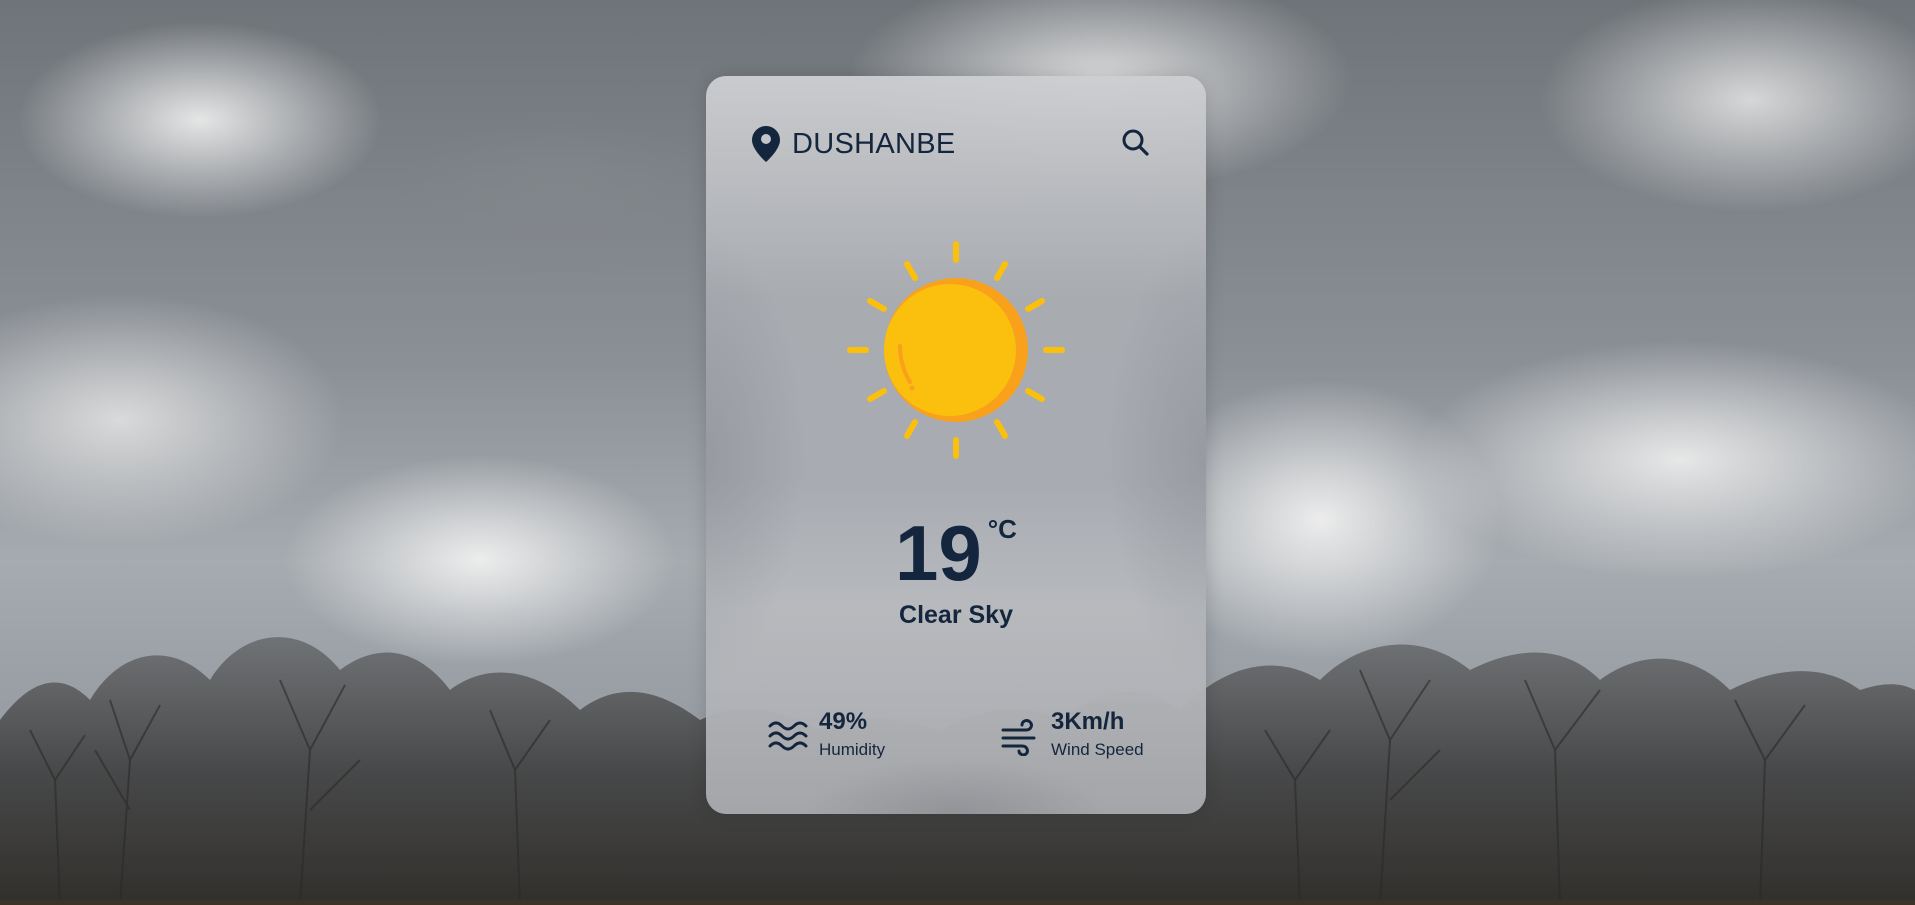 Image resolution: width=1915 pixels, height=905 pixels. I want to click on sun-icon, so click(956, 350).